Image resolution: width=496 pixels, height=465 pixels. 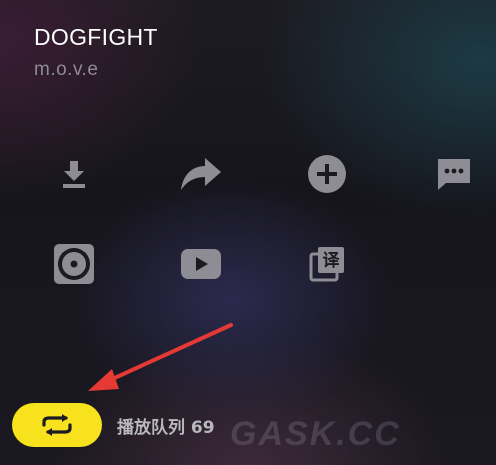 I want to click on annotation-arrow, so click(x=160, y=357).